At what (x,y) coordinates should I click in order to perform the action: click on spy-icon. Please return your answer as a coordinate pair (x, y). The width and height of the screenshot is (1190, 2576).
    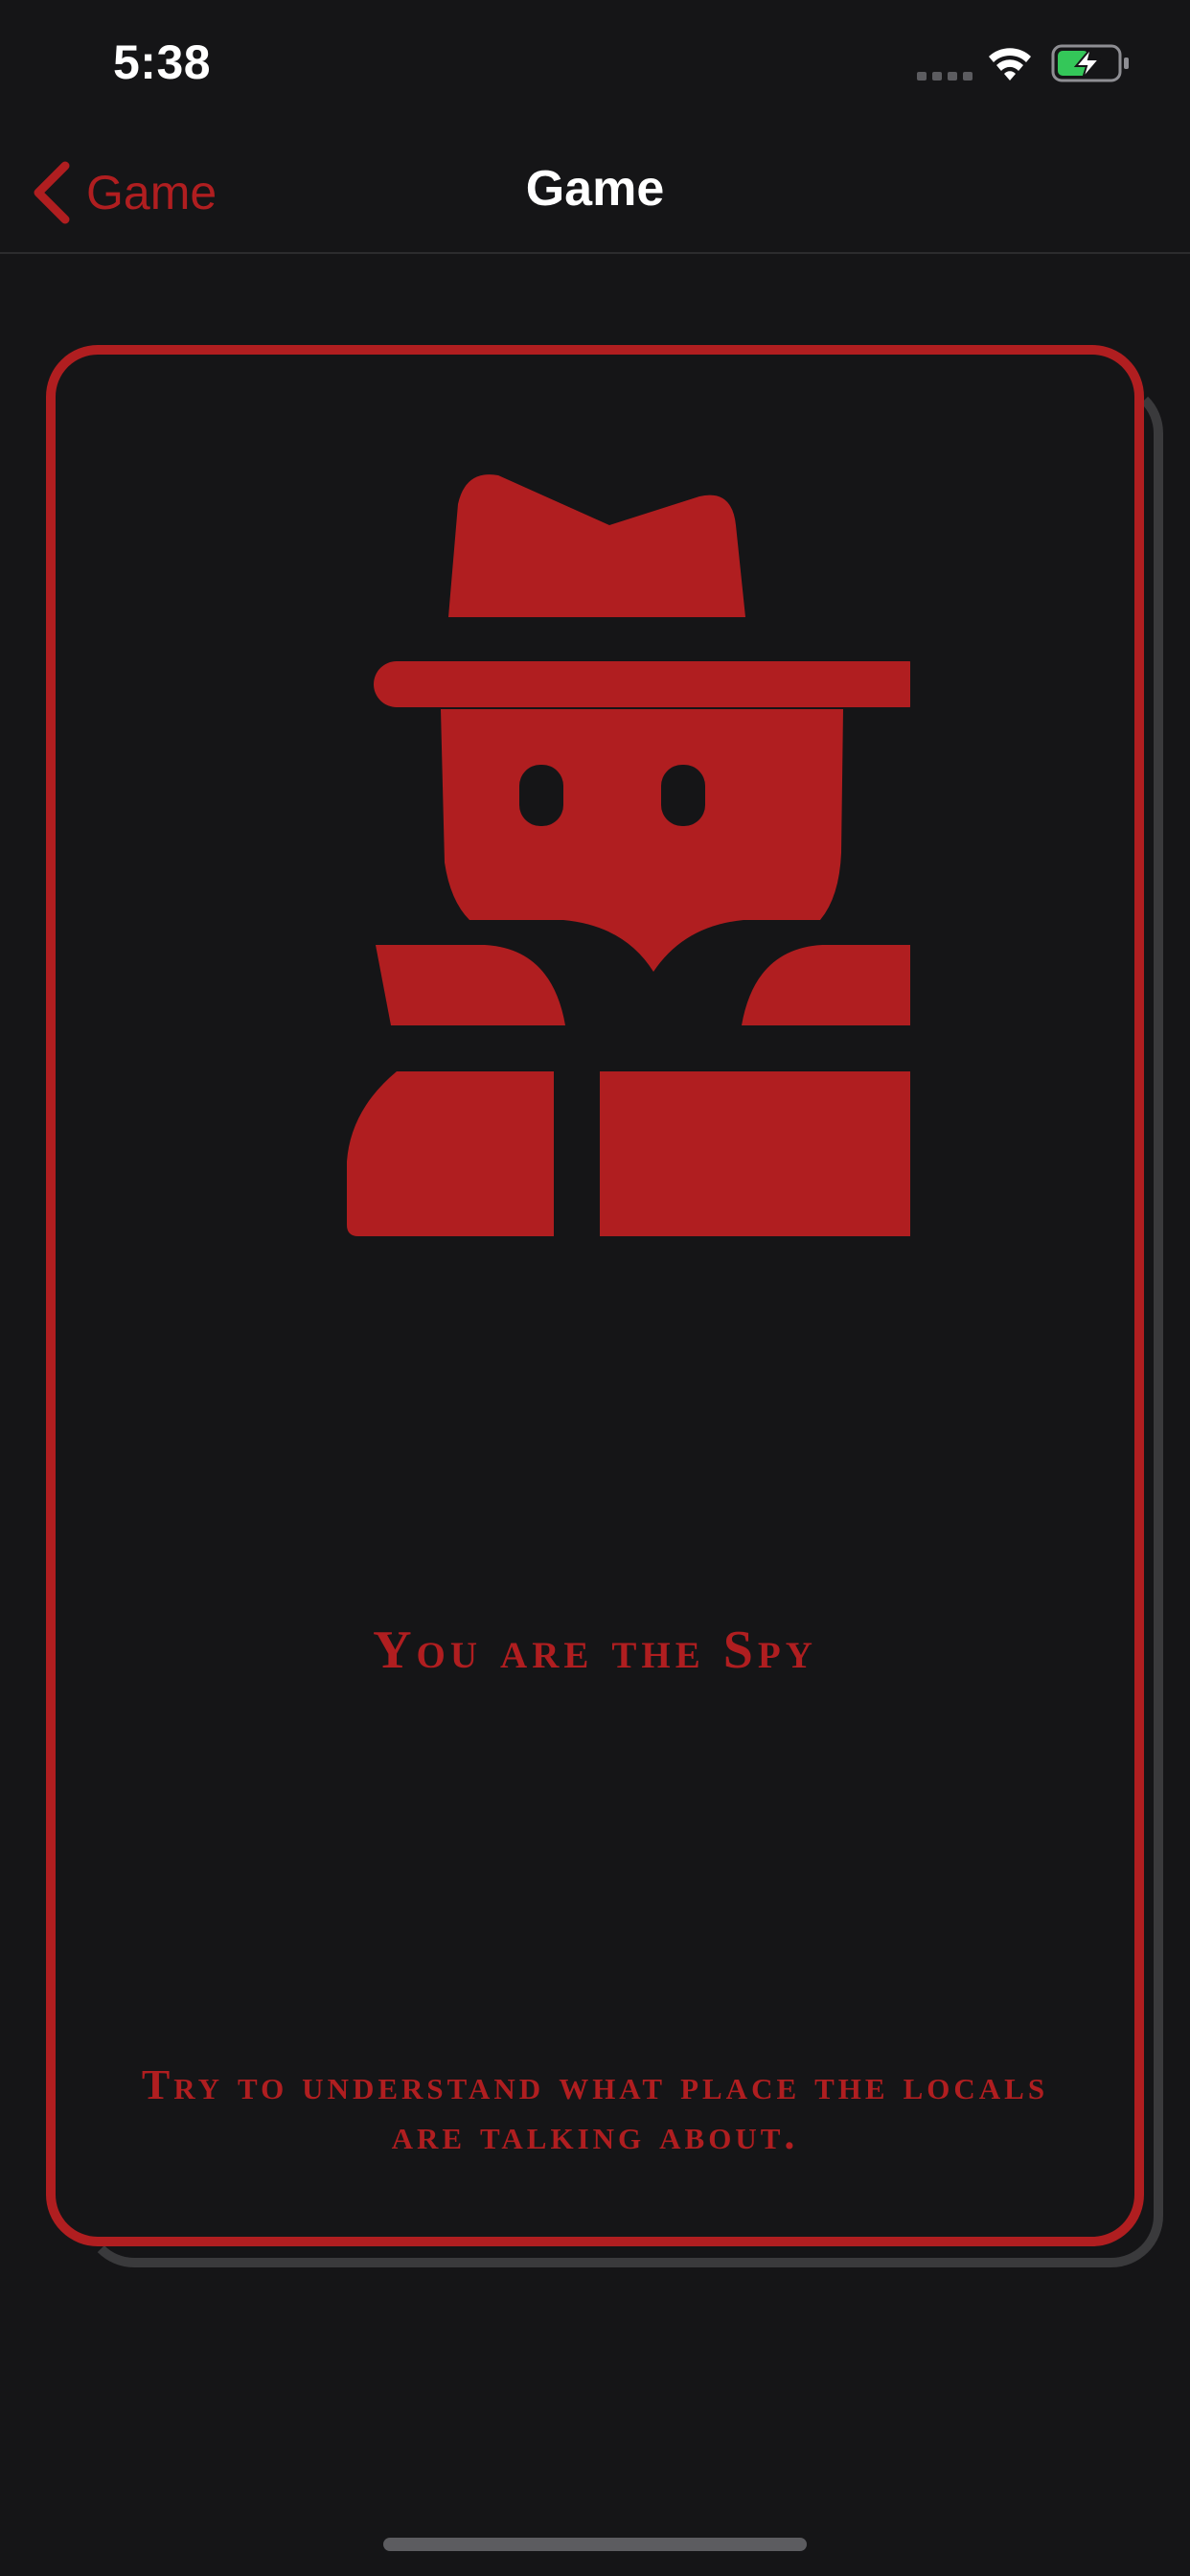
    Looking at the image, I should click on (629, 855).